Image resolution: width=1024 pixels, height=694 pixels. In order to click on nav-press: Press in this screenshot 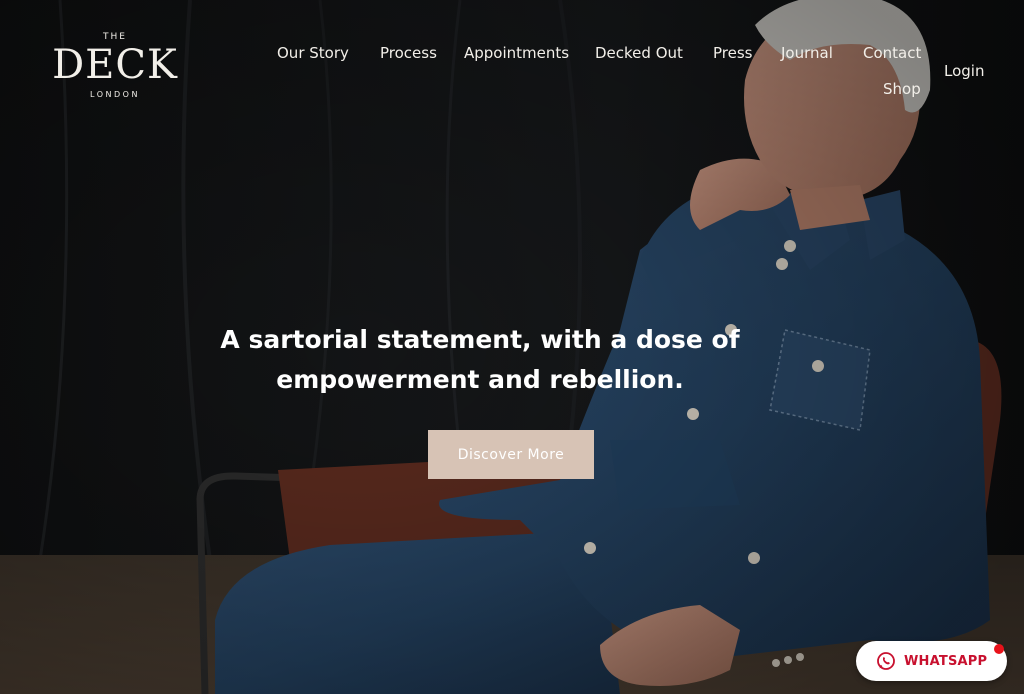, I will do `click(732, 53)`.